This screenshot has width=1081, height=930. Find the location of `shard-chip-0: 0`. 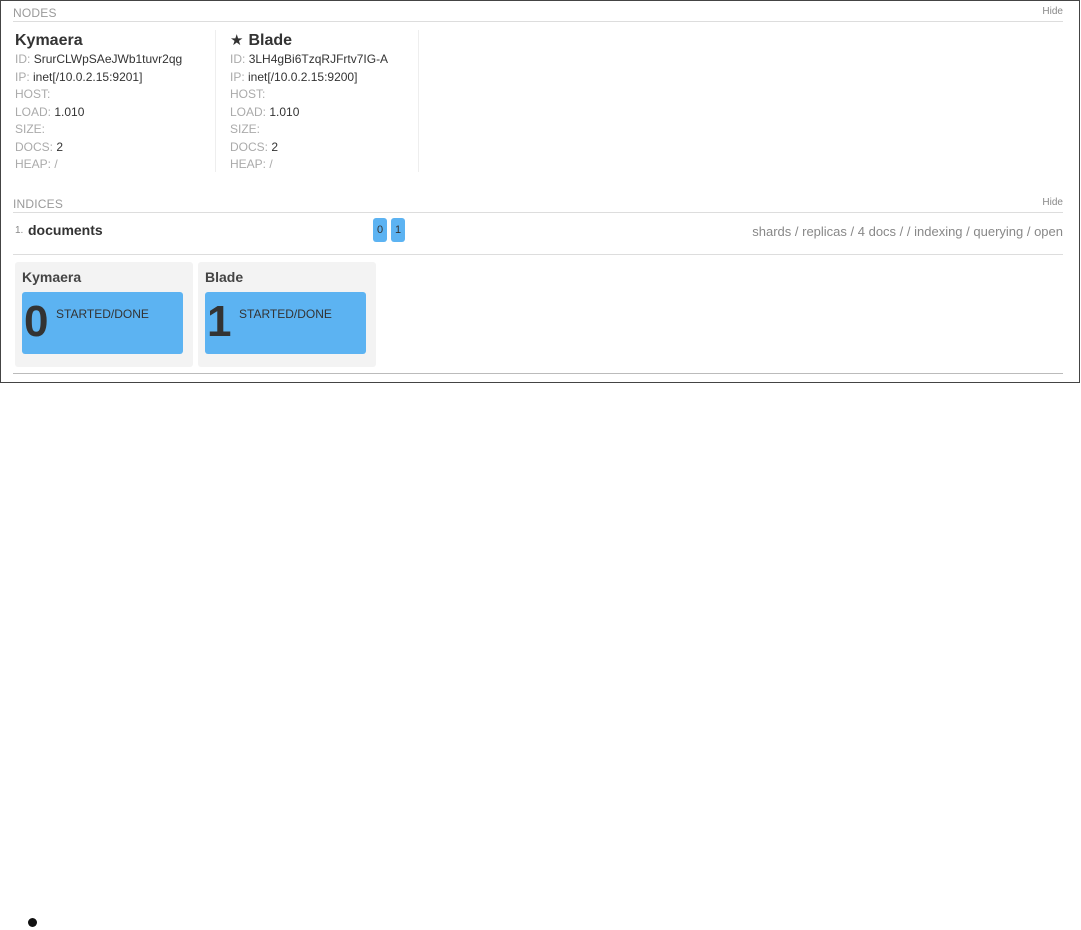

shard-chip-0: 0 is located at coordinates (380, 230).